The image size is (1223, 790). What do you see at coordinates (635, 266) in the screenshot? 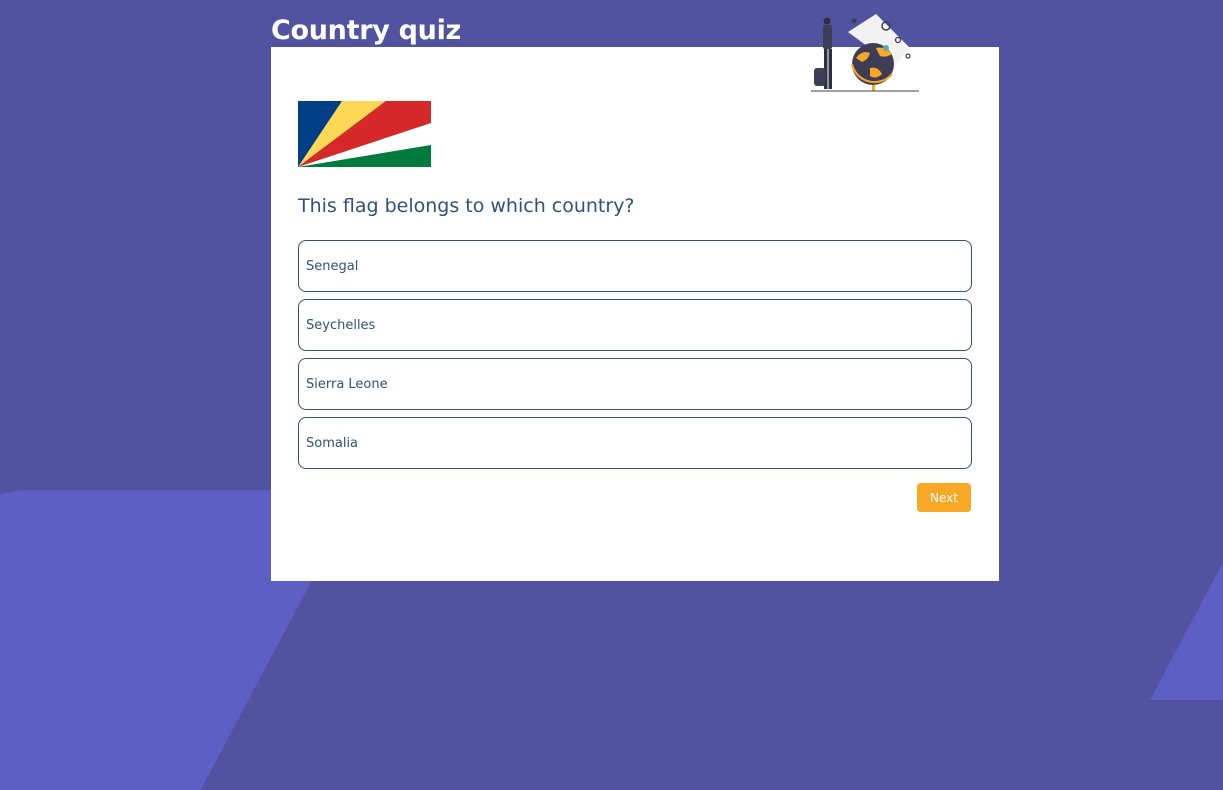
I see `answer-option-senegal: Senegal` at bounding box center [635, 266].